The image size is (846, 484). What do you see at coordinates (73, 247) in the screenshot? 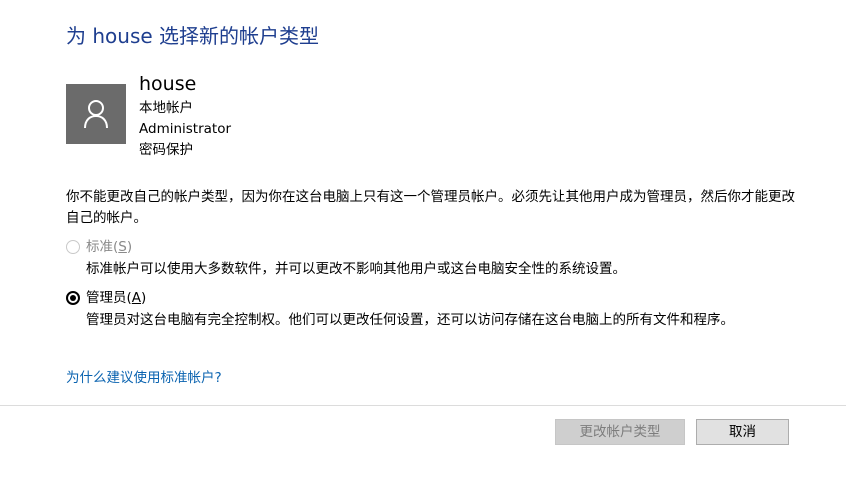
I see `radio-button-standard` at bounding box center [73, 247].